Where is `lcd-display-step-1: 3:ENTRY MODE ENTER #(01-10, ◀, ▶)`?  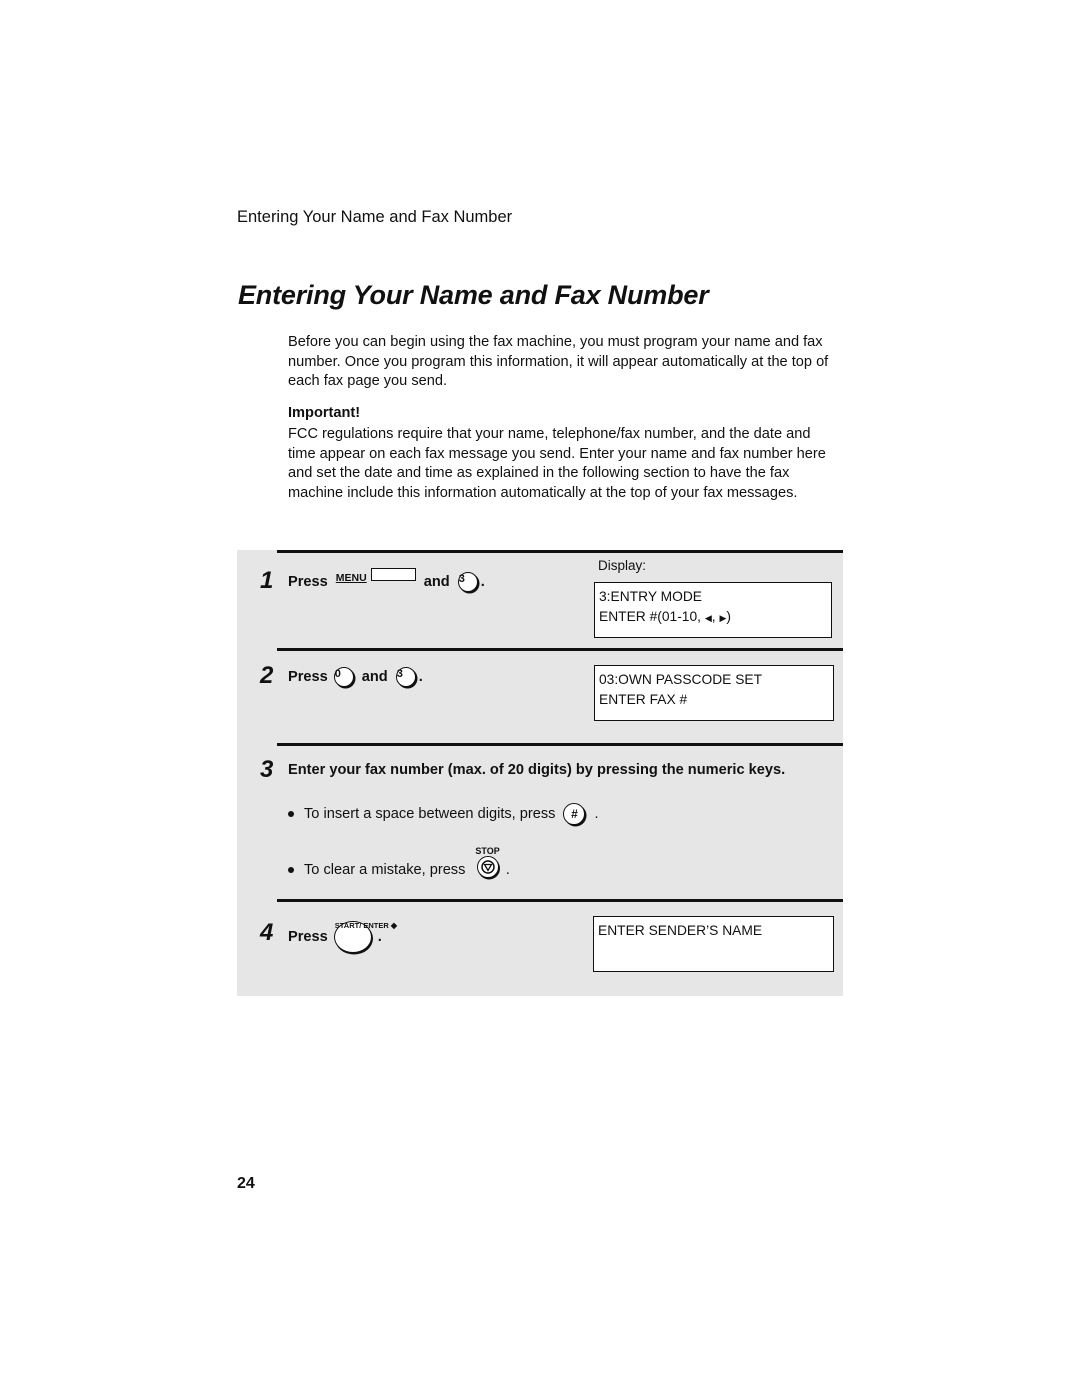
lcd-display-step-1: 3:ENTRY MODE ENTER #(01-10, ◀, ▶) is located at coordinates (713, 610).